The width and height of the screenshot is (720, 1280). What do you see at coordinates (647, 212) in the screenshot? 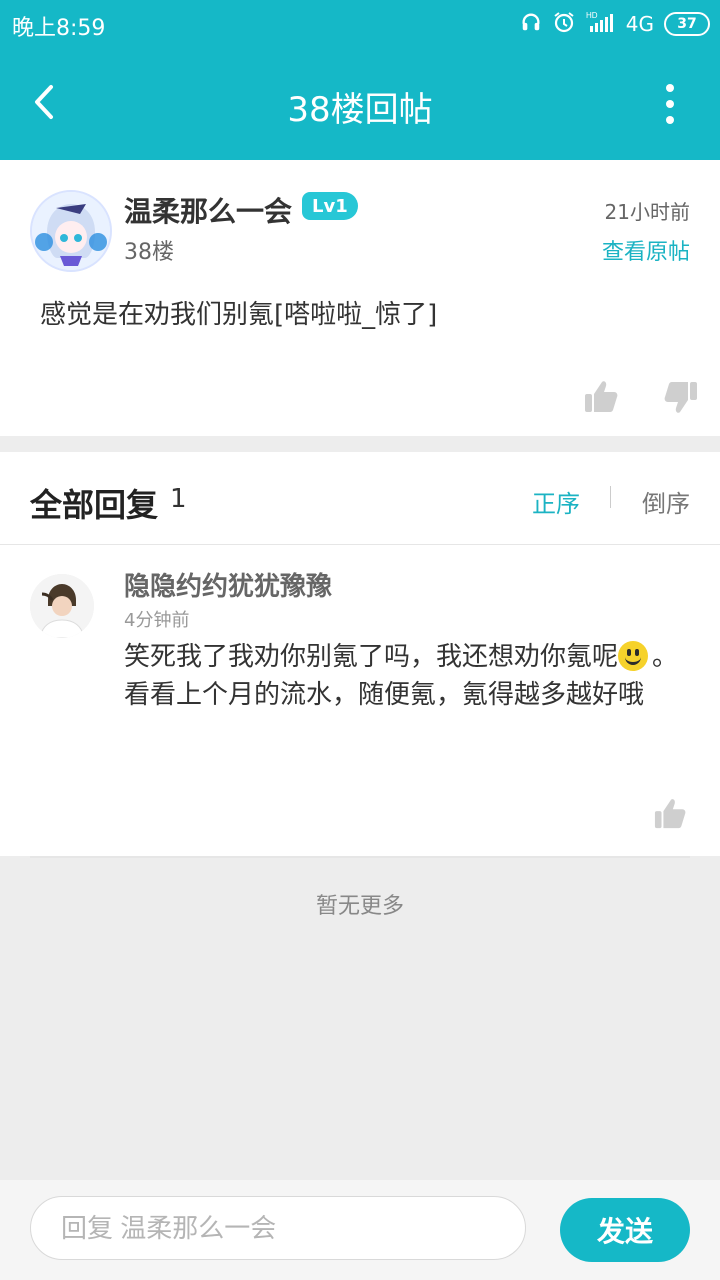
I see `post-time: 21小时前` at bounding box center [647, 212].